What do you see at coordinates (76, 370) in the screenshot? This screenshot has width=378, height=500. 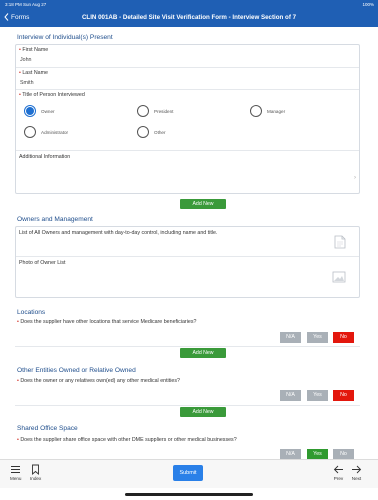 I see `section-title-other-entities: Other Entities Owned or Relative Owned` at bounding box center [76, 370].